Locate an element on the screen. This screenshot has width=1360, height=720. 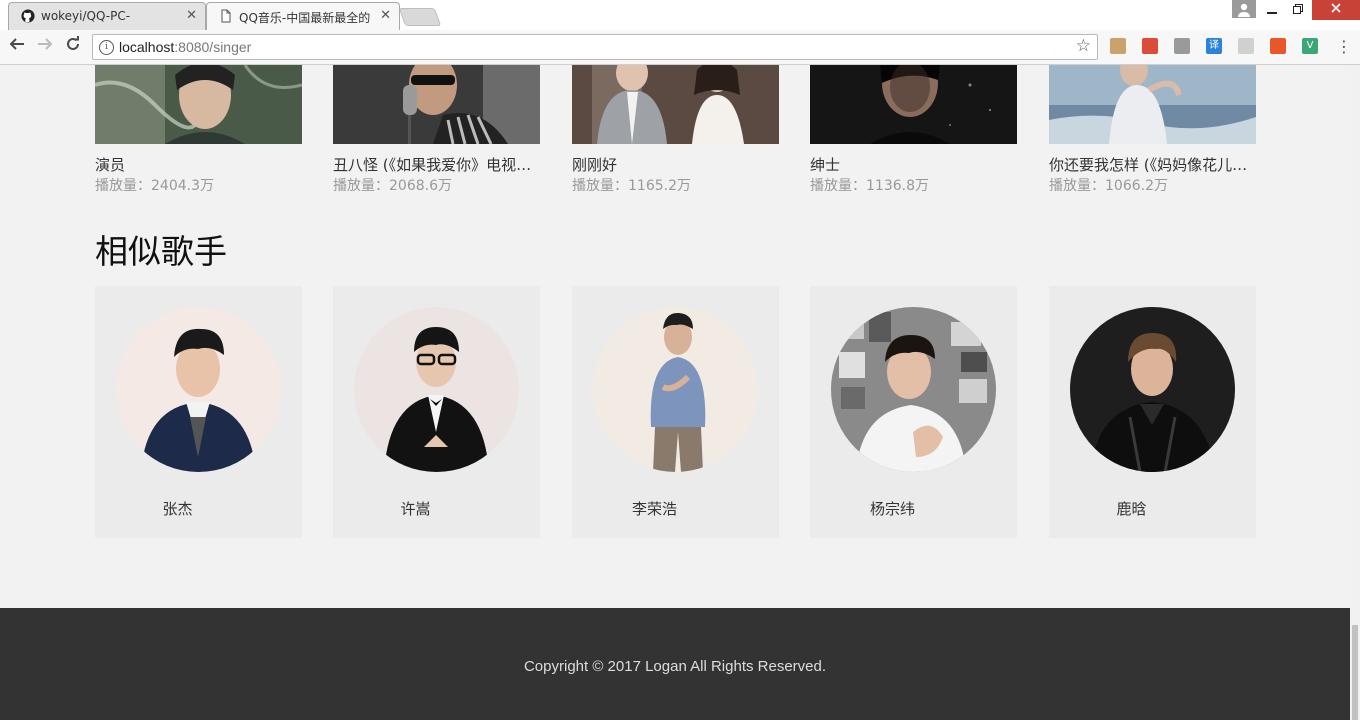
song-name: 你还要我怎样 (《妈妈像花儿一样》电视剧插曲) is located at coordinates (1152, 164).